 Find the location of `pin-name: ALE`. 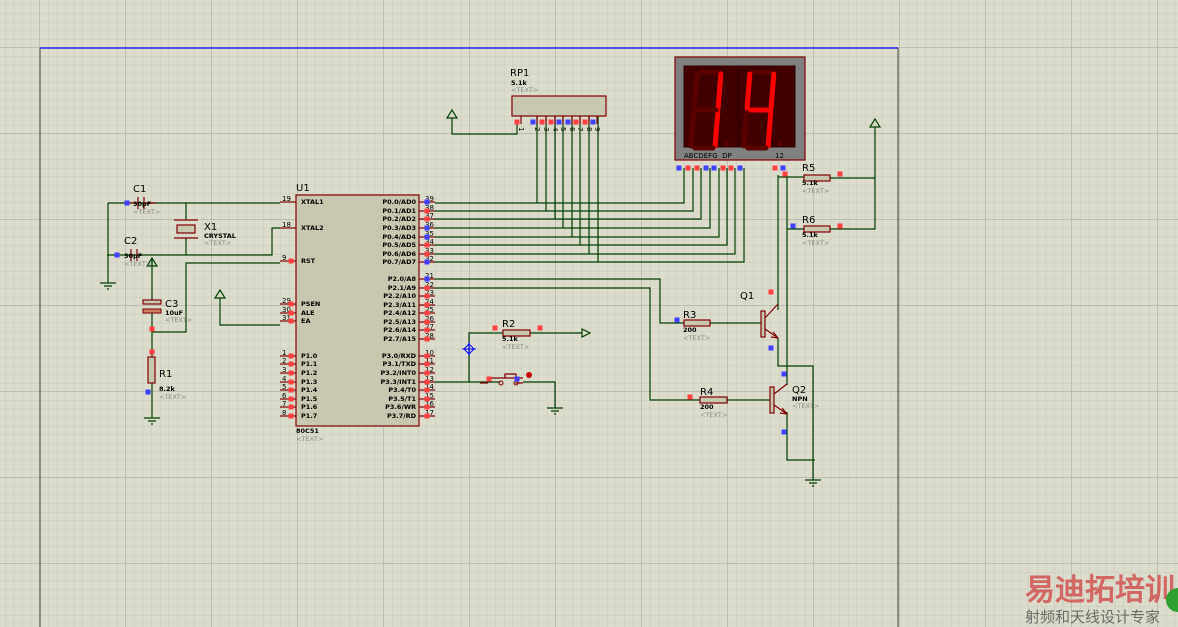

pin-name: ALE is located at coordinates (308, 313).